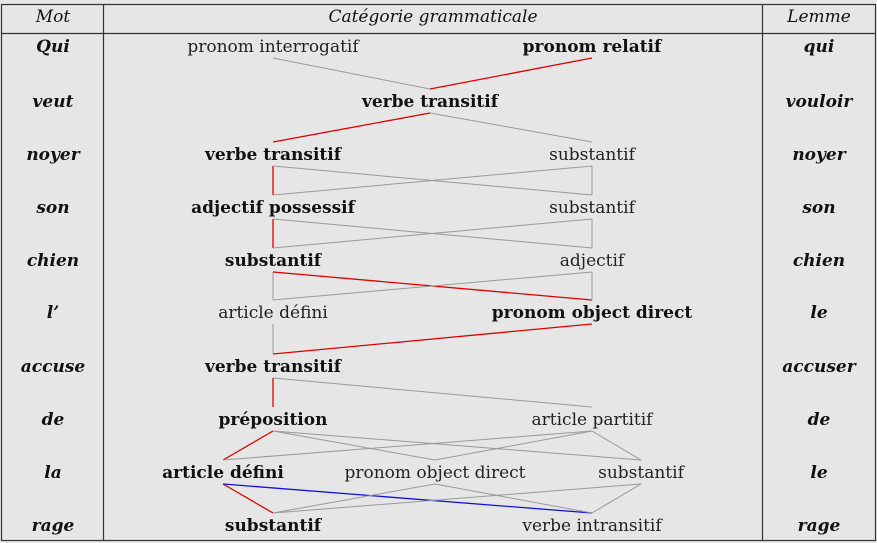 The height and width of the screenshot is (543, 877). I want to click on lemma-cell: vouloir, so click(820, 102).